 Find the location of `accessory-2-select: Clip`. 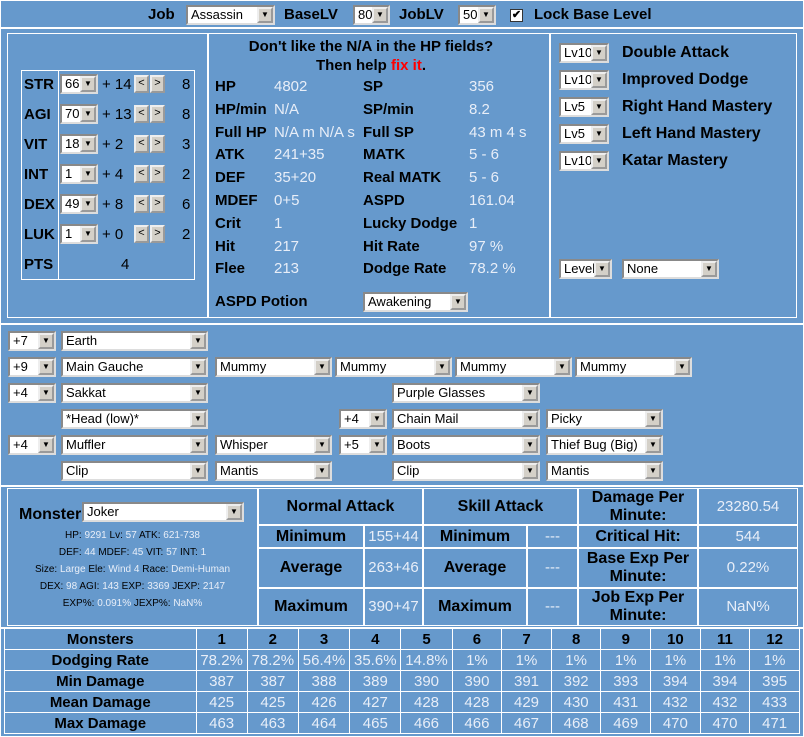

accessory-2-select: Clip is located at coordinates (466, 471).